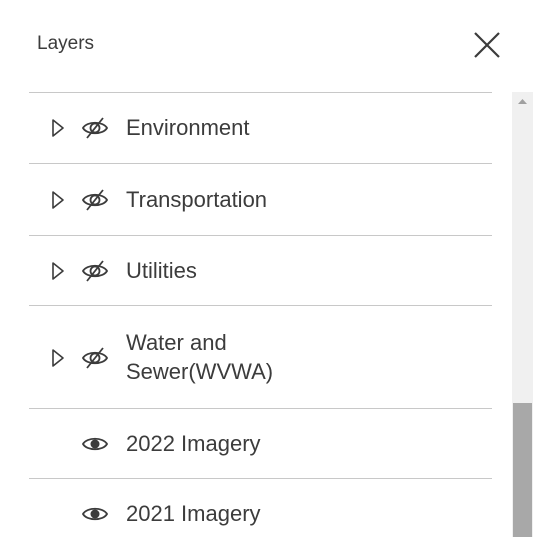 The image size is (533, 537). Describe the element at coordinates (522, 470) in the screenshot. I see `scrollbar-thumb` at that location.